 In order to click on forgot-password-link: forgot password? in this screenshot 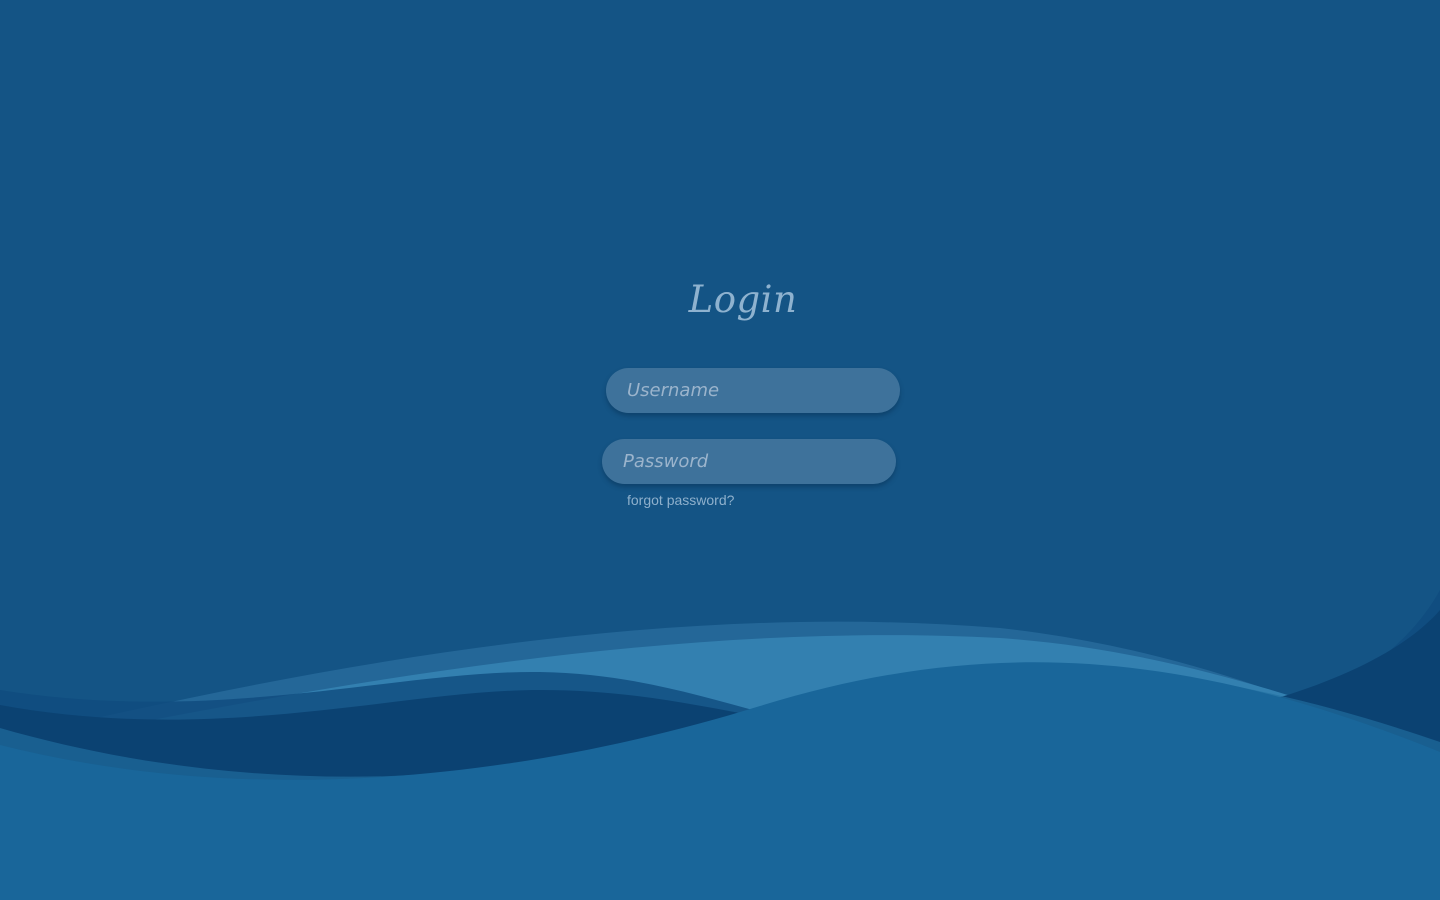, I will do `click(680, 500)`.